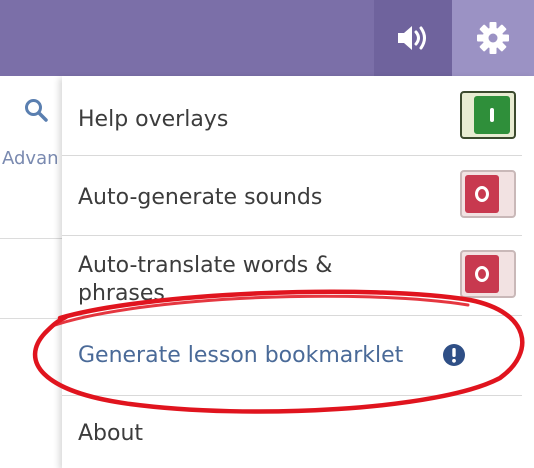 This screenshot has width=534, height=468. Describe the element at coordinates (241, 355) in the screenshot. I see `menu-item-label: Generate lesson bookmarklet` at that location.